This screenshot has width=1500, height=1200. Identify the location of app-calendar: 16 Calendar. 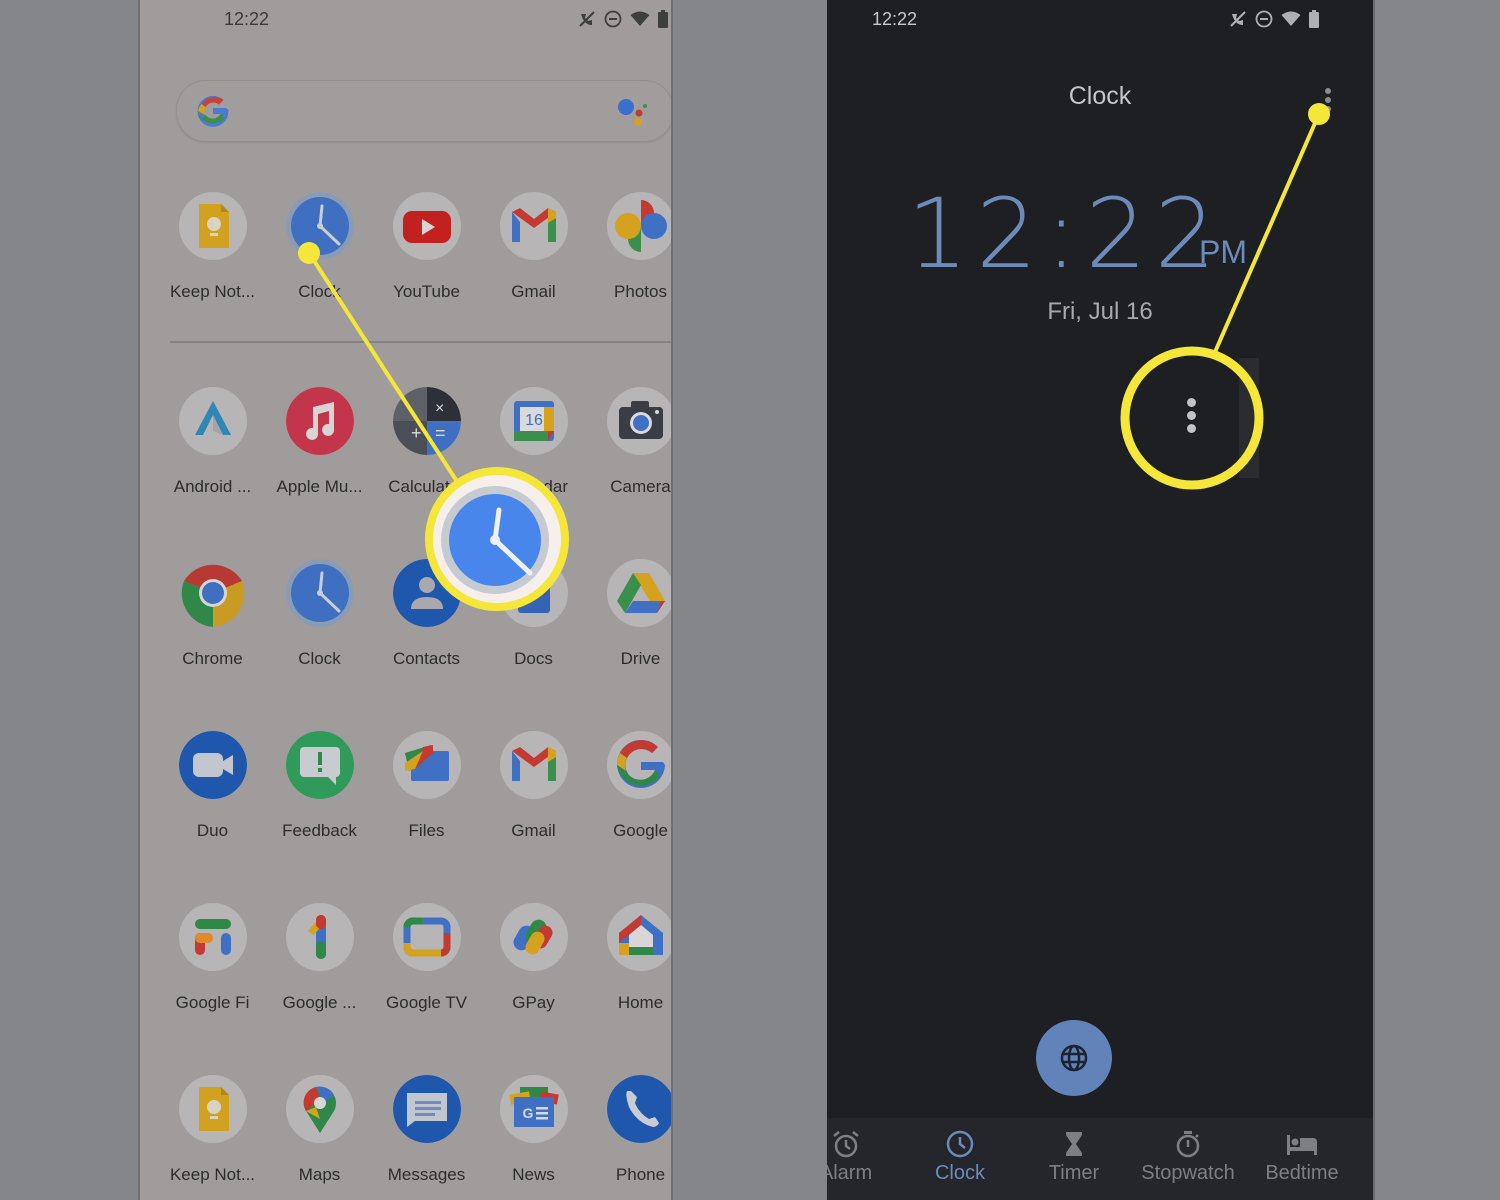
(533, 442).